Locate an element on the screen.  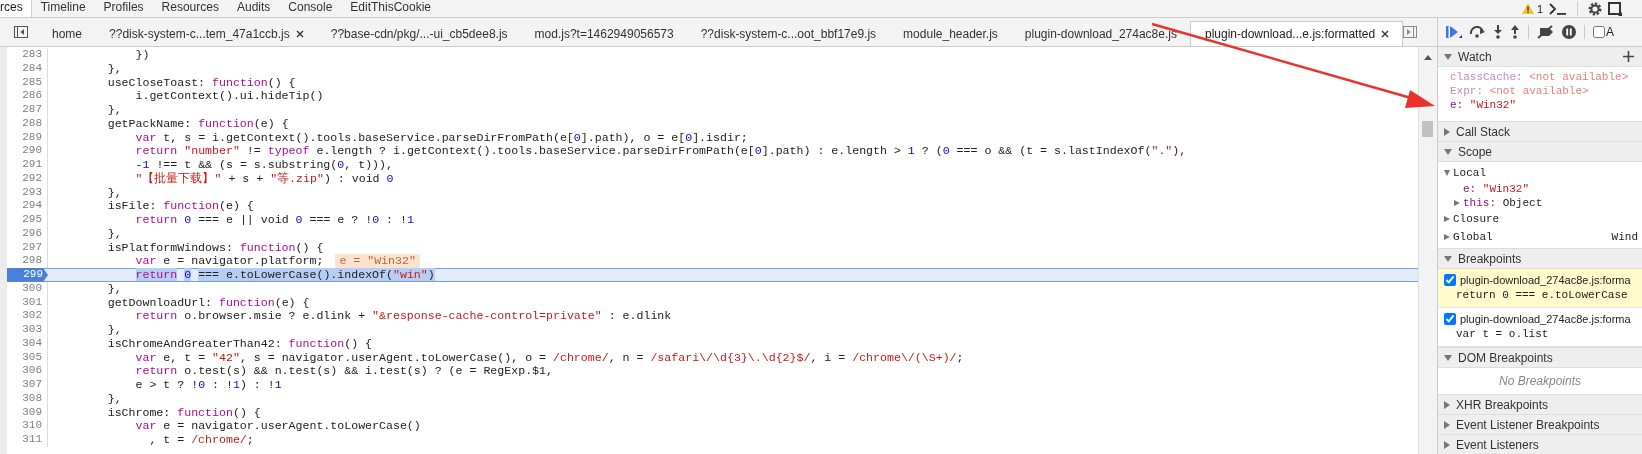
breakpoint-item: plugin-download_274ac8e.js:forma var t = o.list is located at coordinates (1540, 327).